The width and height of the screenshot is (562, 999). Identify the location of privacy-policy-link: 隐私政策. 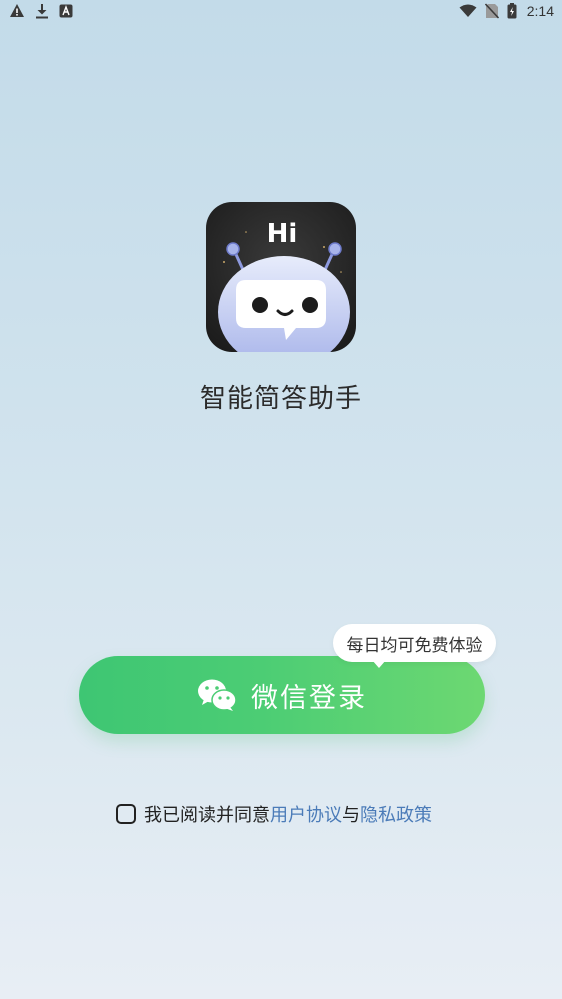
(396, 814).